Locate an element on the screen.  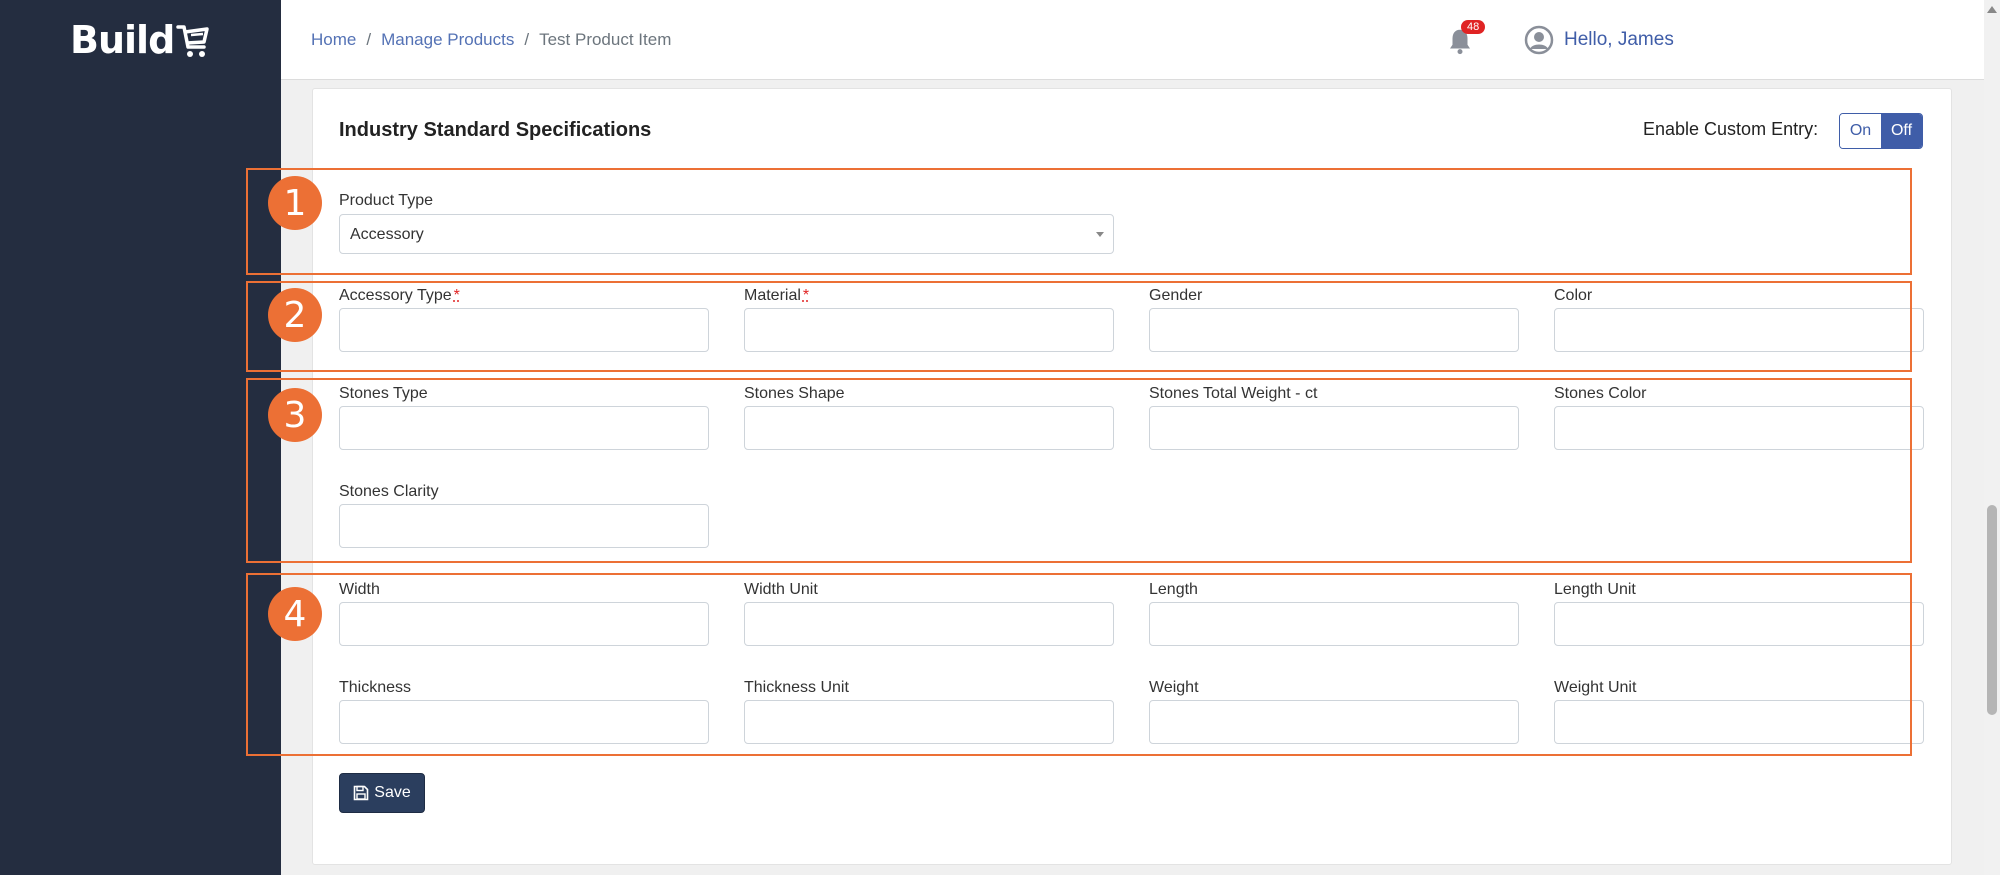
save-button: Save is located at coordinates (382, 793).